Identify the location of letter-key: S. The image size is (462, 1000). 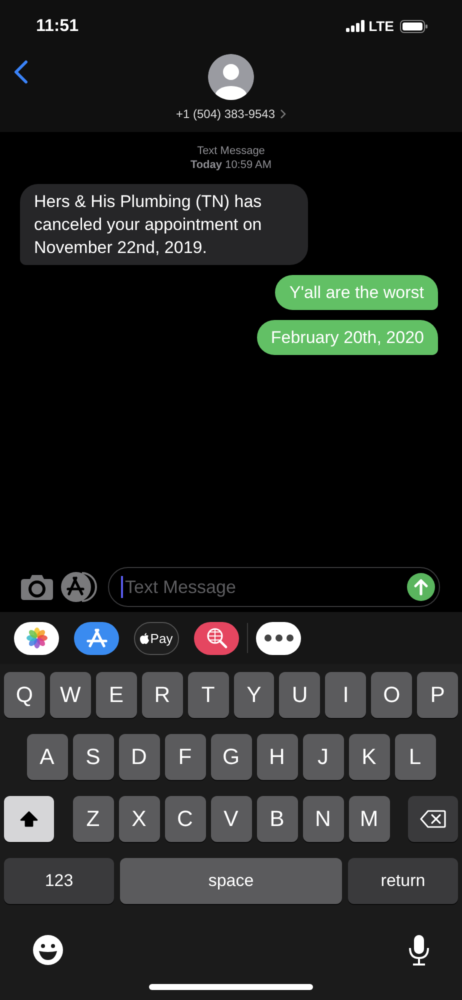
(93, 757).